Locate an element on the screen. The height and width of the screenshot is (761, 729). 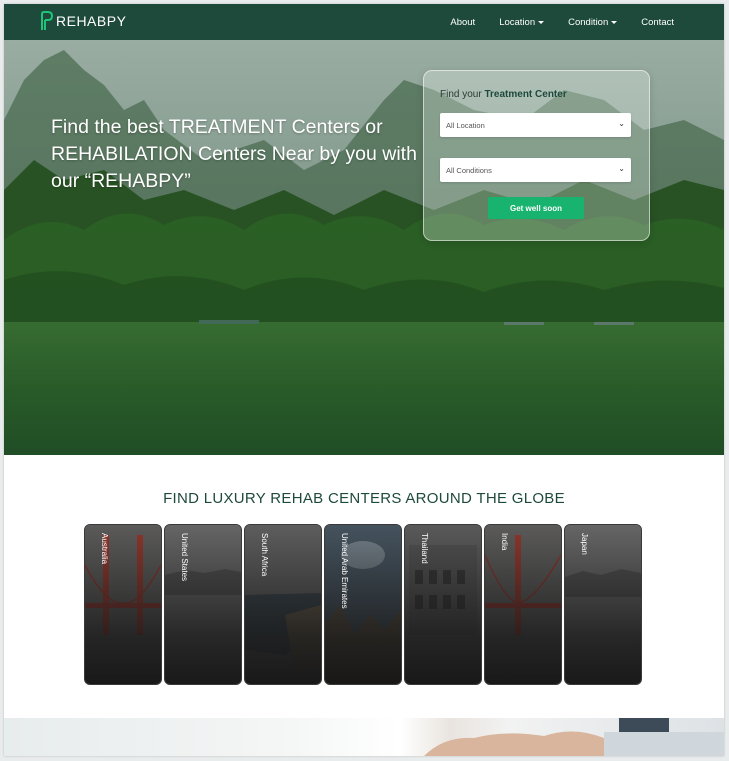
country-label: United Arab Emirates is located at coordinates (344, 571).